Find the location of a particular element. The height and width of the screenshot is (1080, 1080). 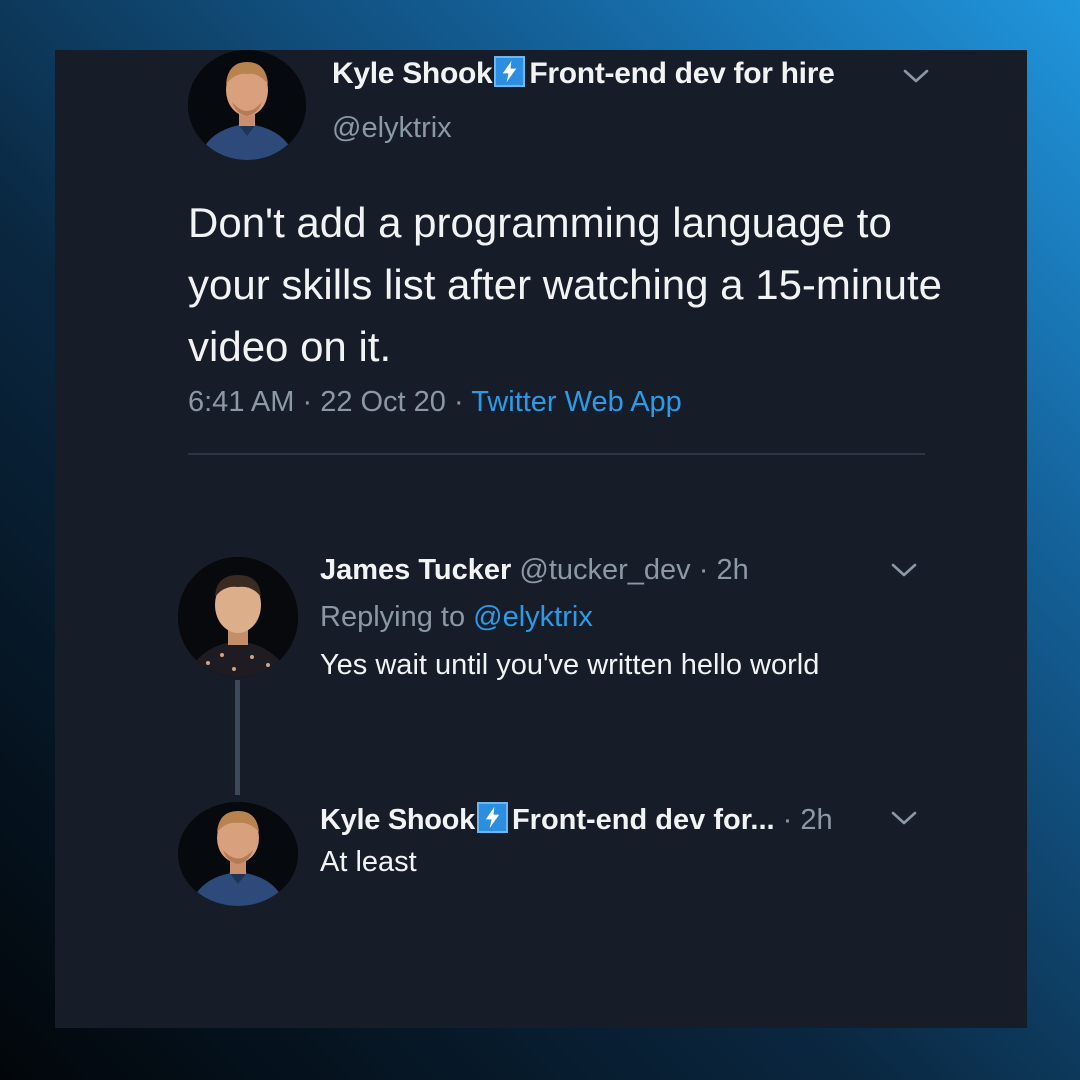

reply-time: 2h is located at coordinates (732, 570).